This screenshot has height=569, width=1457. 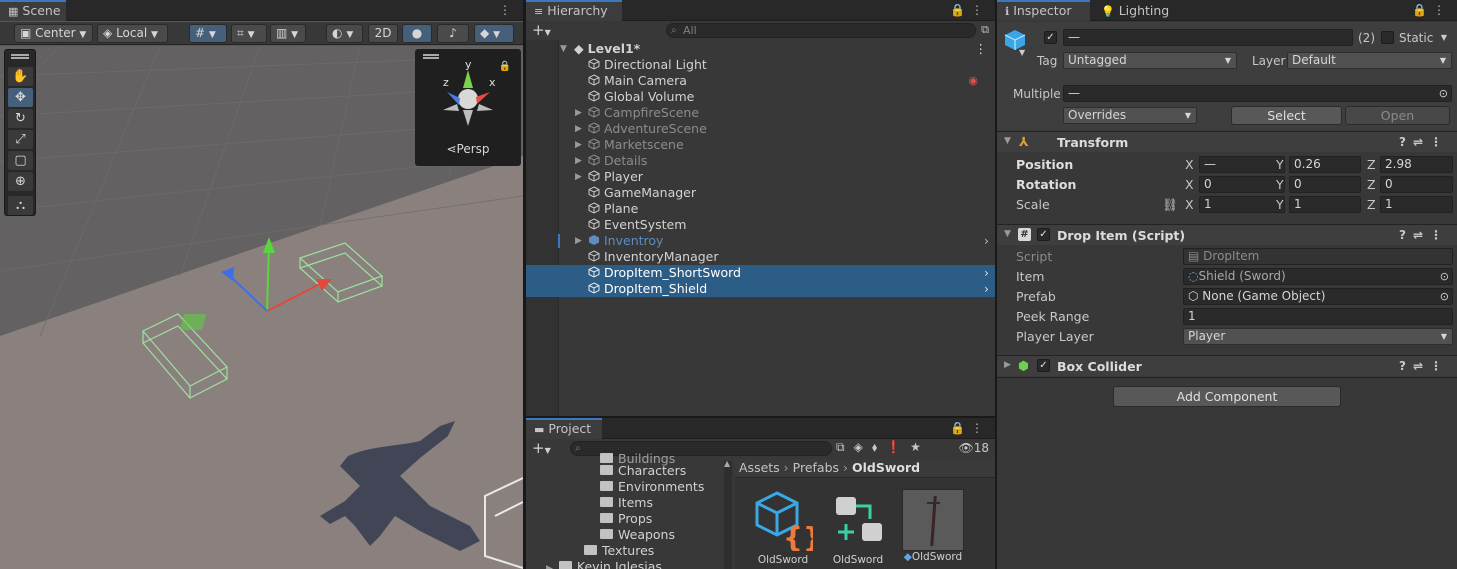 What do you see at coordinates (1208, 37) in the screenshot?
I see `object-name-field: —` at bounding box center [1208, 37].